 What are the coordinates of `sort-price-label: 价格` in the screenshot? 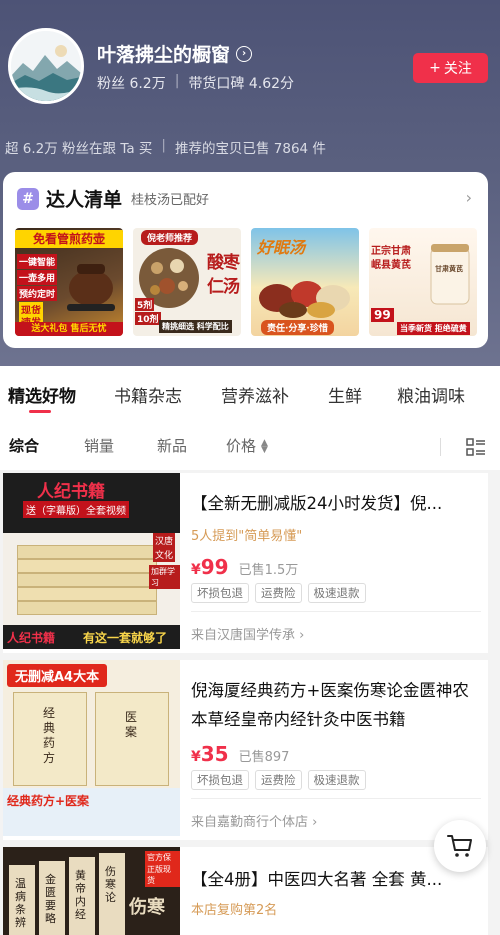 It's located at (241, 446).